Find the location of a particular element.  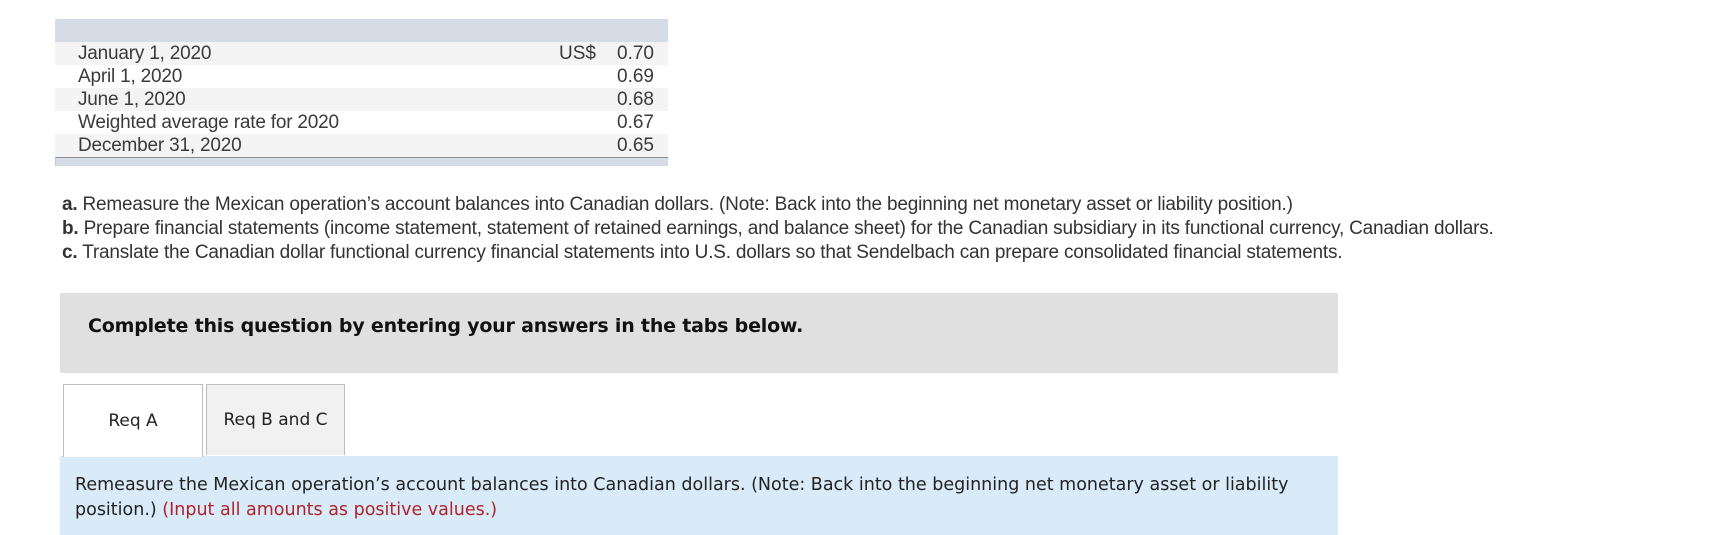

rate-date-label: January 1, 2020 is located at coordinates (145, 53).